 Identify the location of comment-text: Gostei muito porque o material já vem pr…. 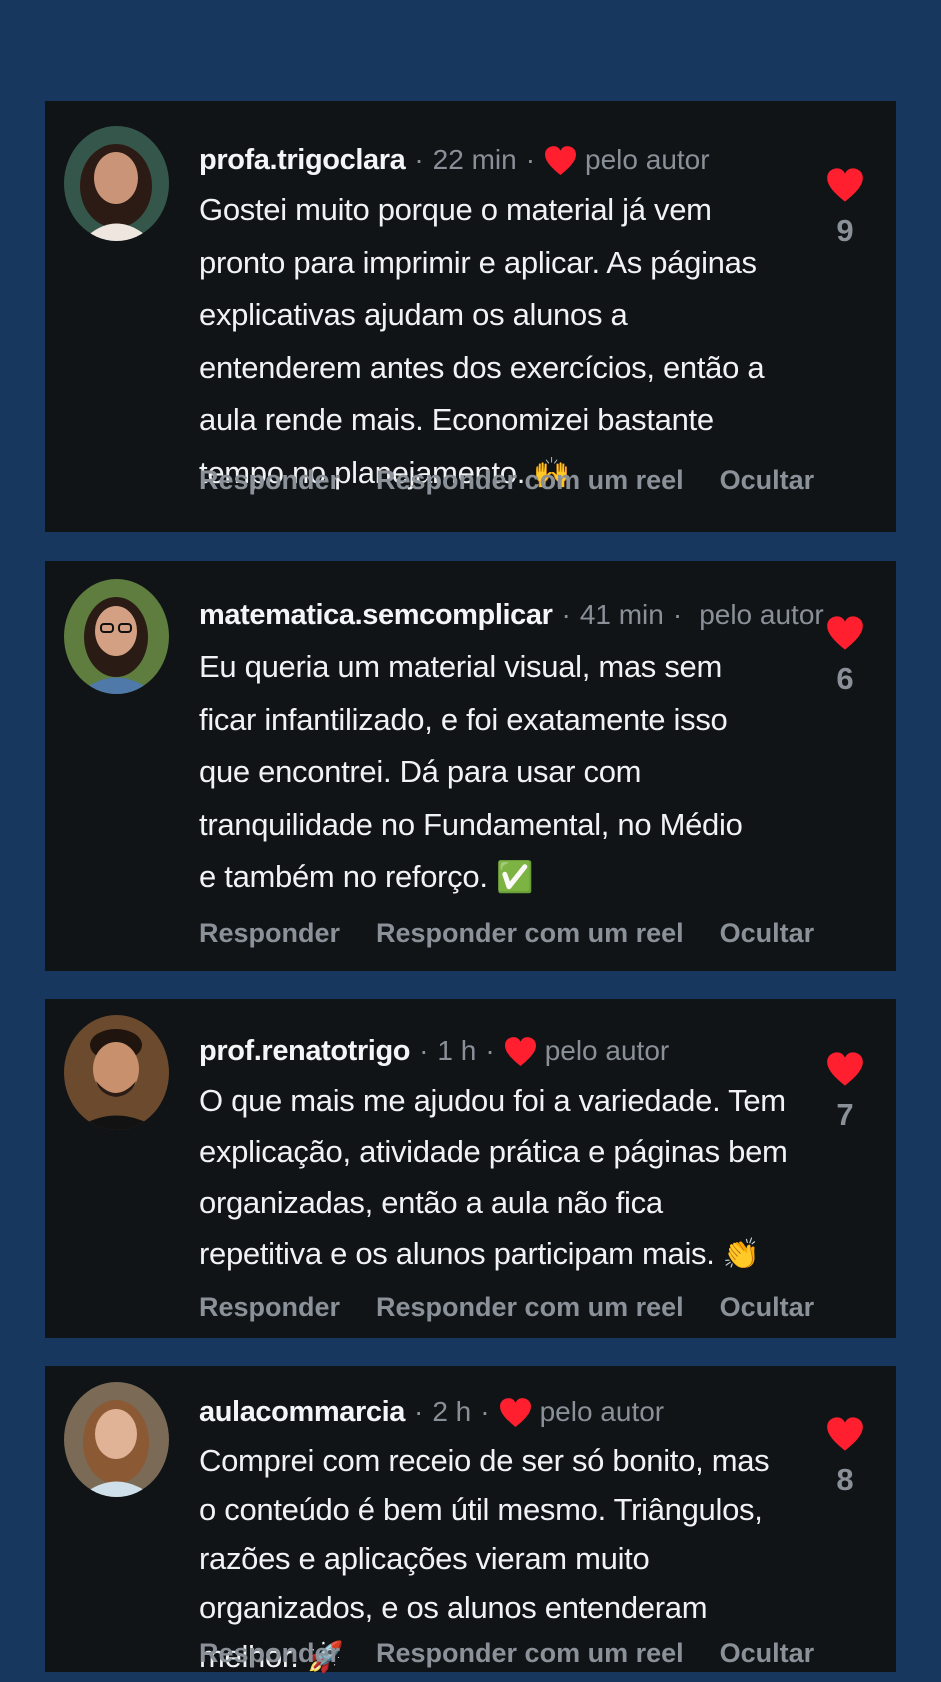
(482, 341).